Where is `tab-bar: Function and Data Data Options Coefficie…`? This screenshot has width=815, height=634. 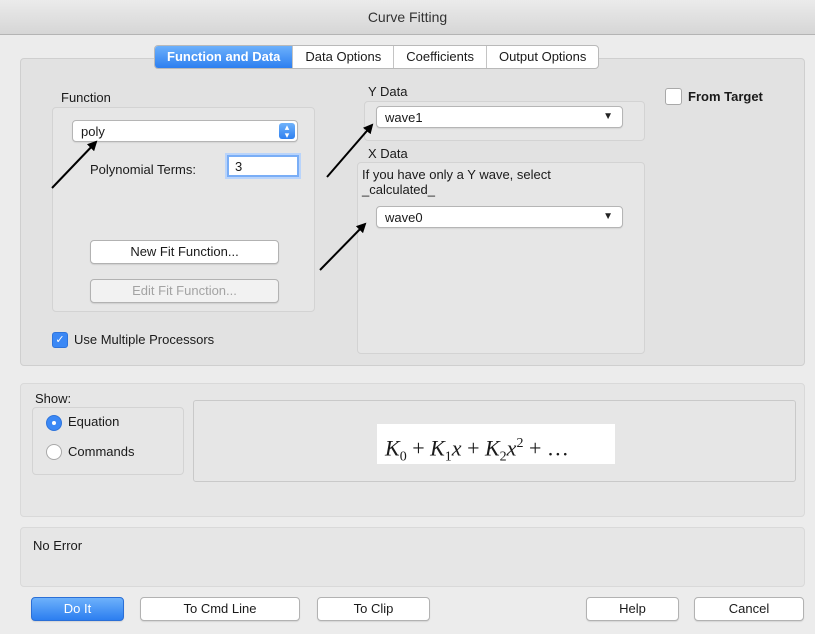 tab-bar: Function and Data Data Options Coefficie… is located at coordinates (377, 57).